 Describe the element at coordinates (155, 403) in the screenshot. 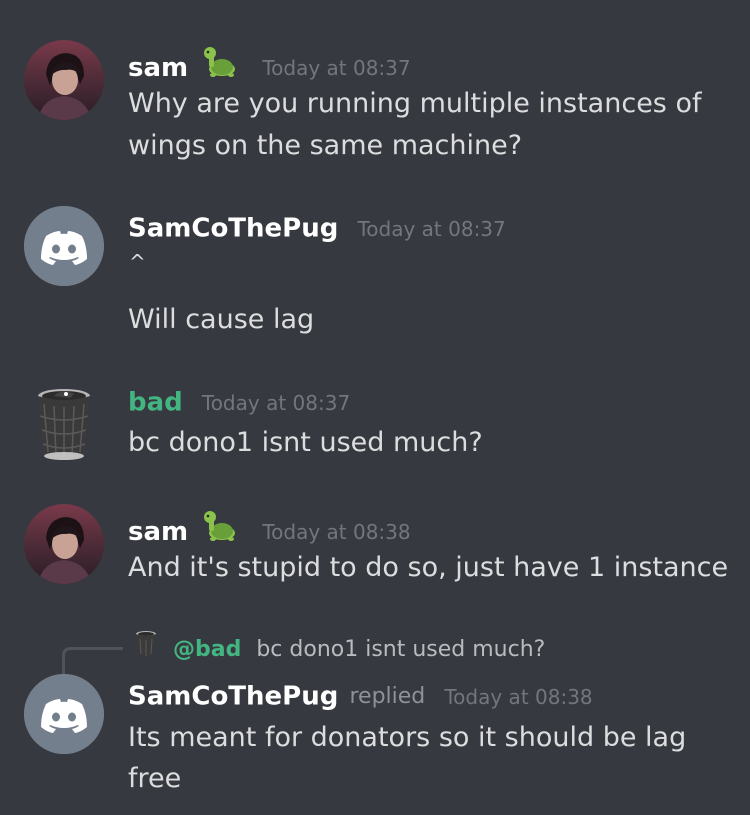

I see `author-name: bad` at that location.